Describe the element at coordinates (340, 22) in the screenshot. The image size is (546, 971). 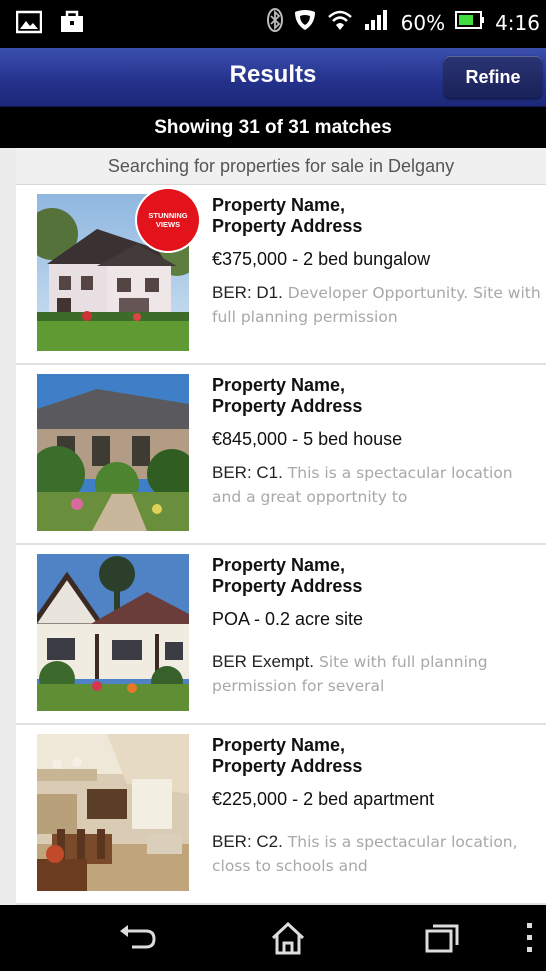
I see `wifi-icon` at that location.